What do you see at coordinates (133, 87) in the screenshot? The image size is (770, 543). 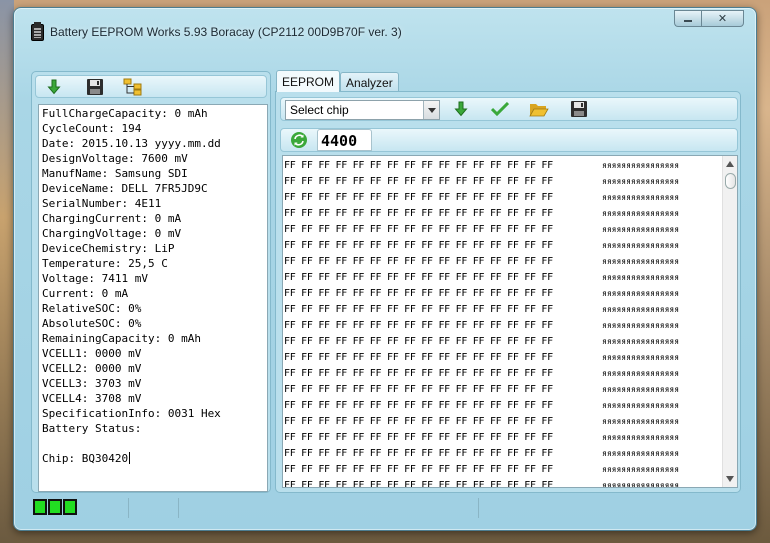 I see `tree-icon` at bounding box center [133, 87].